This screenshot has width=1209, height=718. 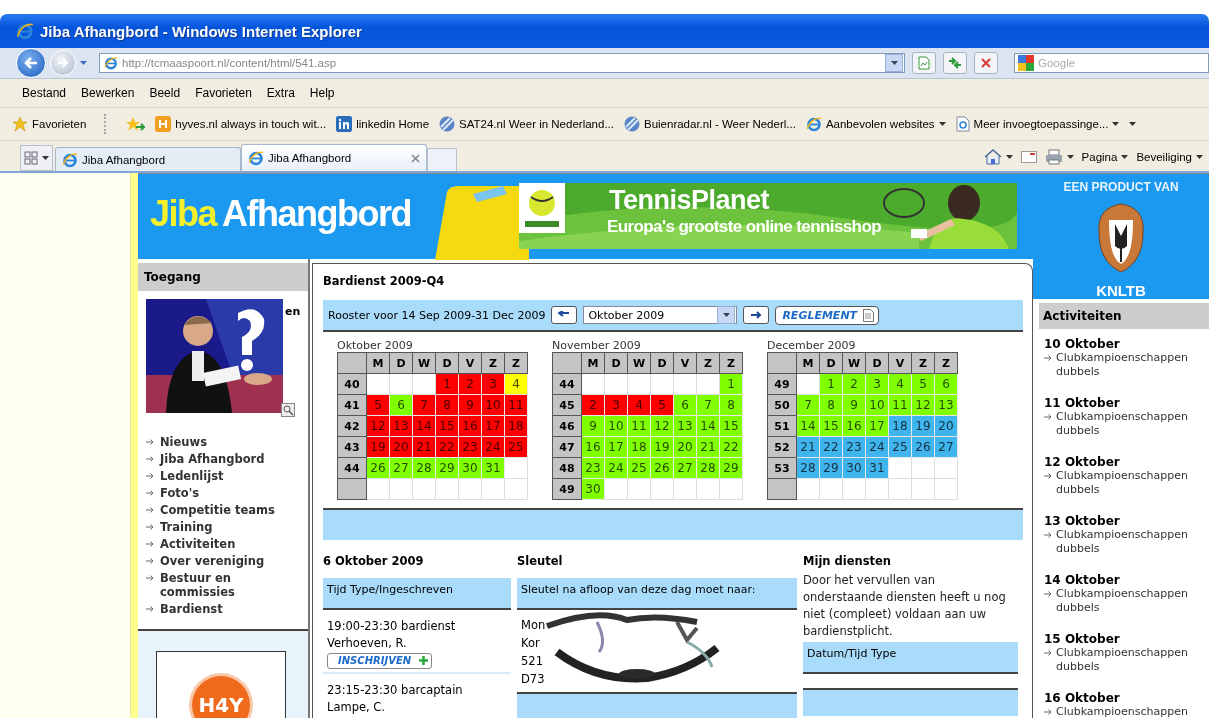 What do you see at coordinates (910, 658) in the screenshot?
I see `table-header: Datum/Tijd Type` at bounding box center [910, 658].